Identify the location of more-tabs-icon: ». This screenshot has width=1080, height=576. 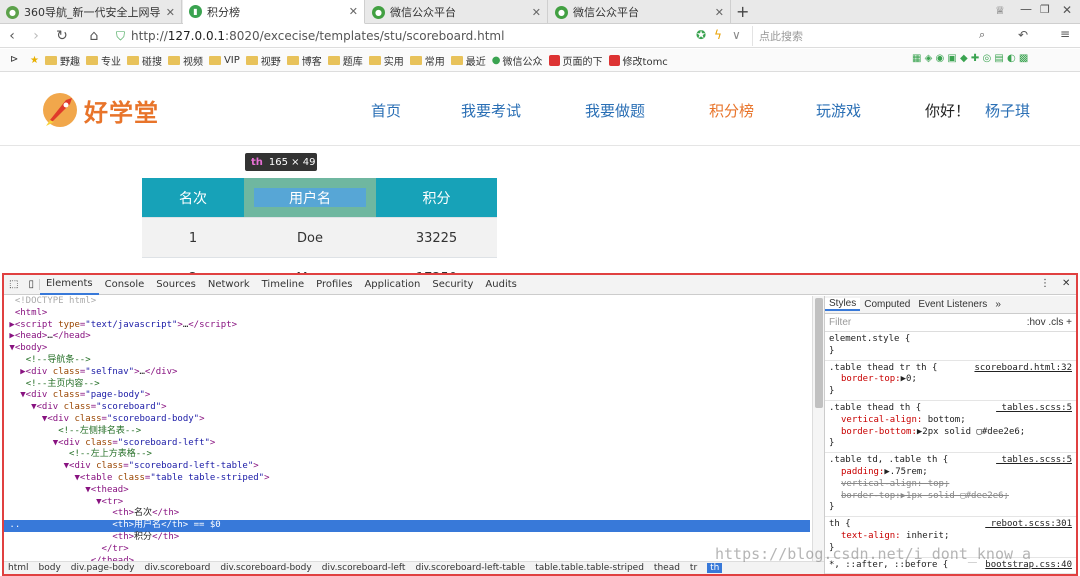
(998, 305).